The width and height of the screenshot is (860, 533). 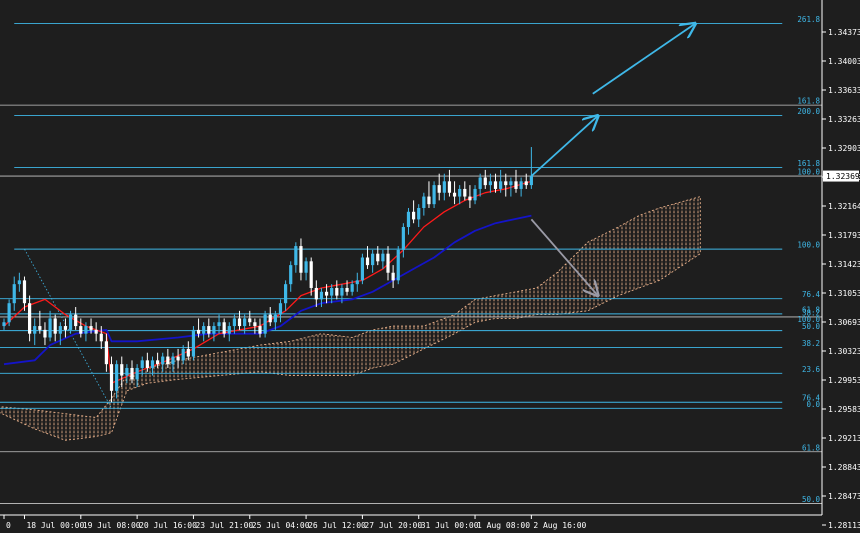 I want to click on fib-level-label: 23.6, so click(x=811, y=369).